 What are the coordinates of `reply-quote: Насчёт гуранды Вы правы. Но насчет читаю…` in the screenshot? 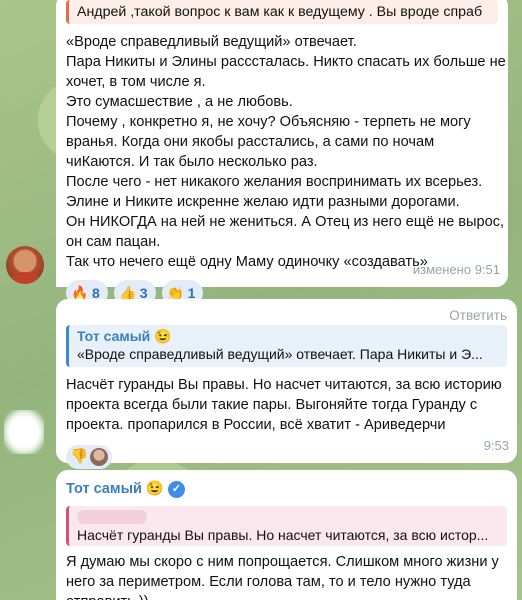 It's located at (286, 526).